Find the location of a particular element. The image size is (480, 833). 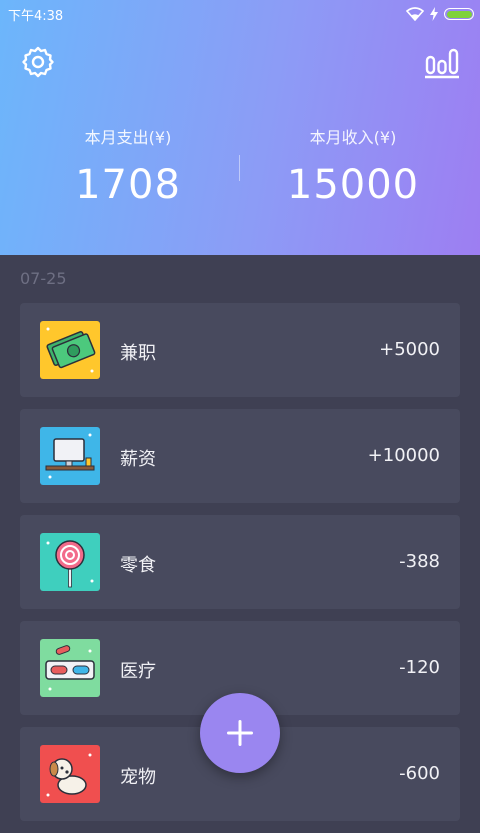

money-icon is located at coordinates (70, 350).